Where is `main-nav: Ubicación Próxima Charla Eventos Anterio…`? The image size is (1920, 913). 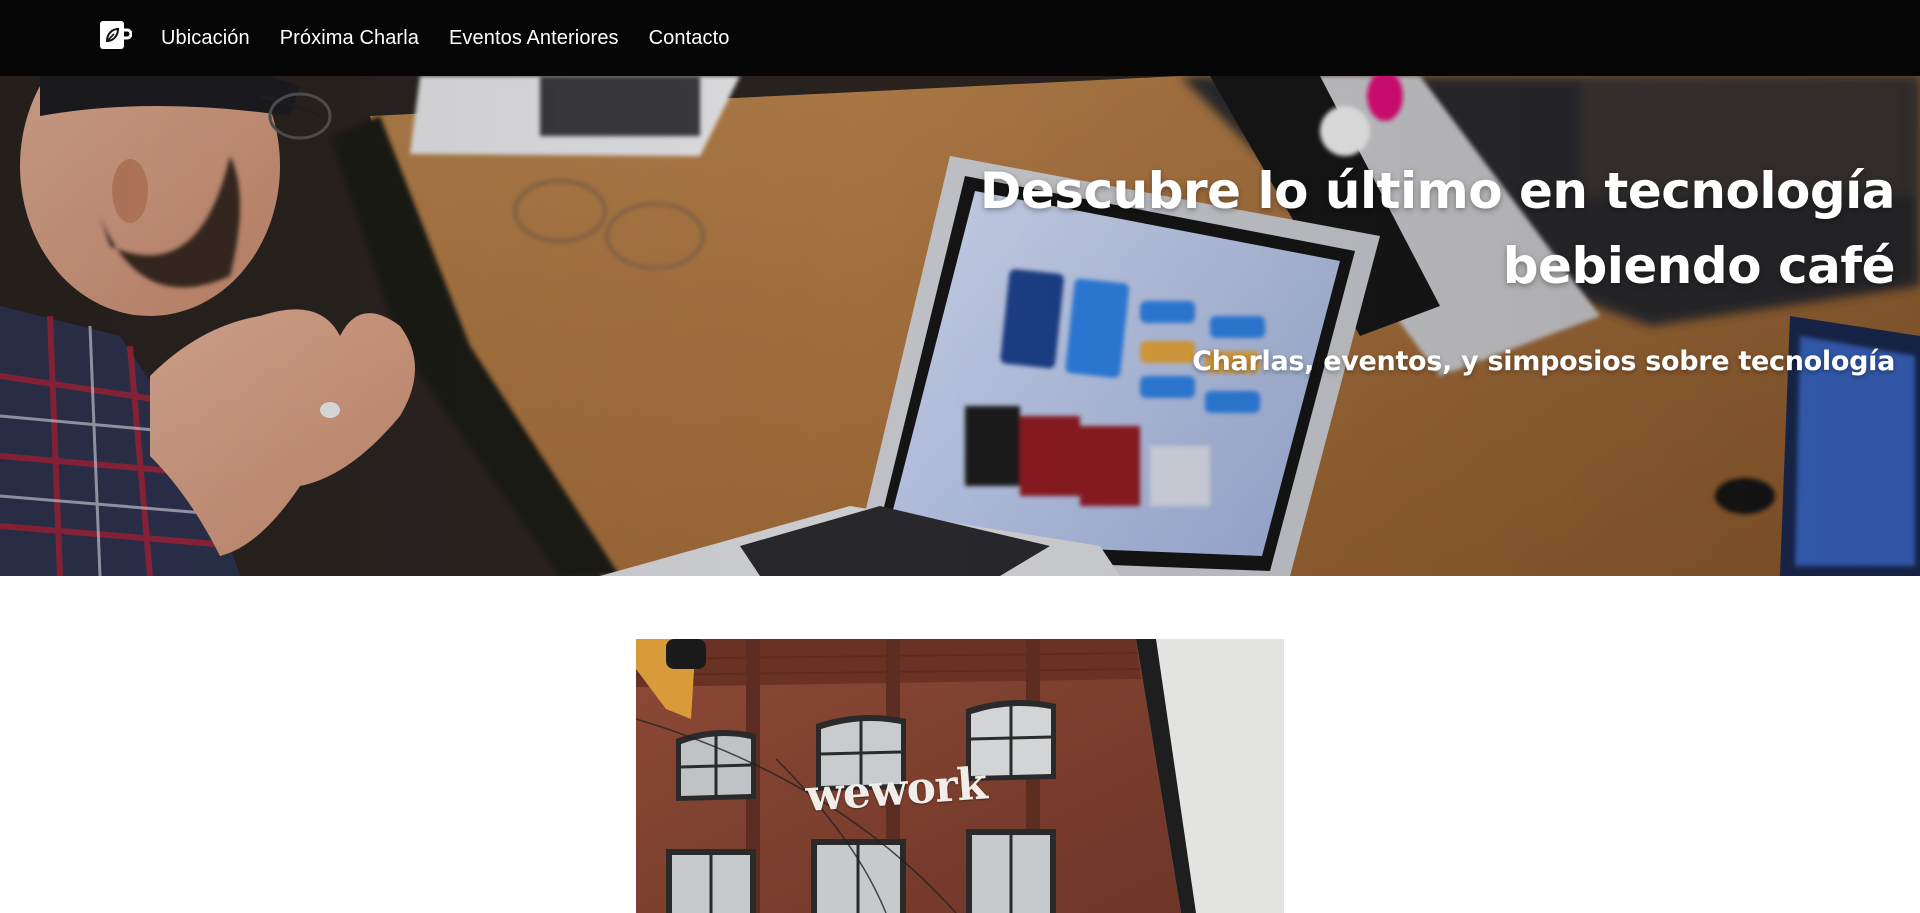
main-nav: Ubicación Próxima Charla Eventos Anterio… is located at coordinates (445, 38).